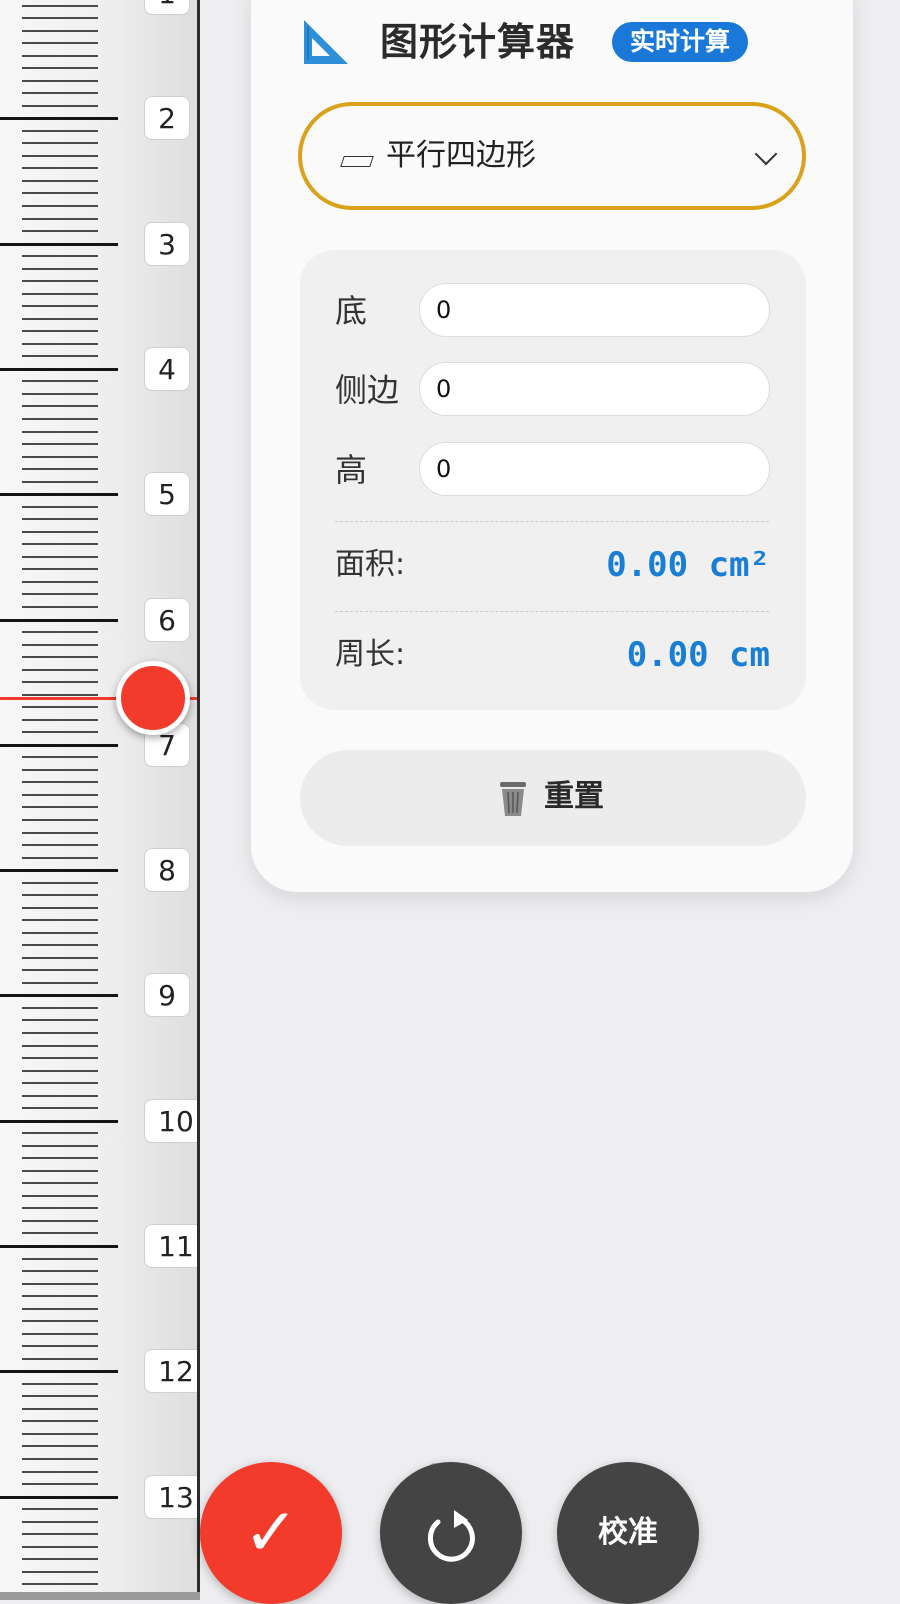  I want to click on measurement-handle, so click(153, 698).